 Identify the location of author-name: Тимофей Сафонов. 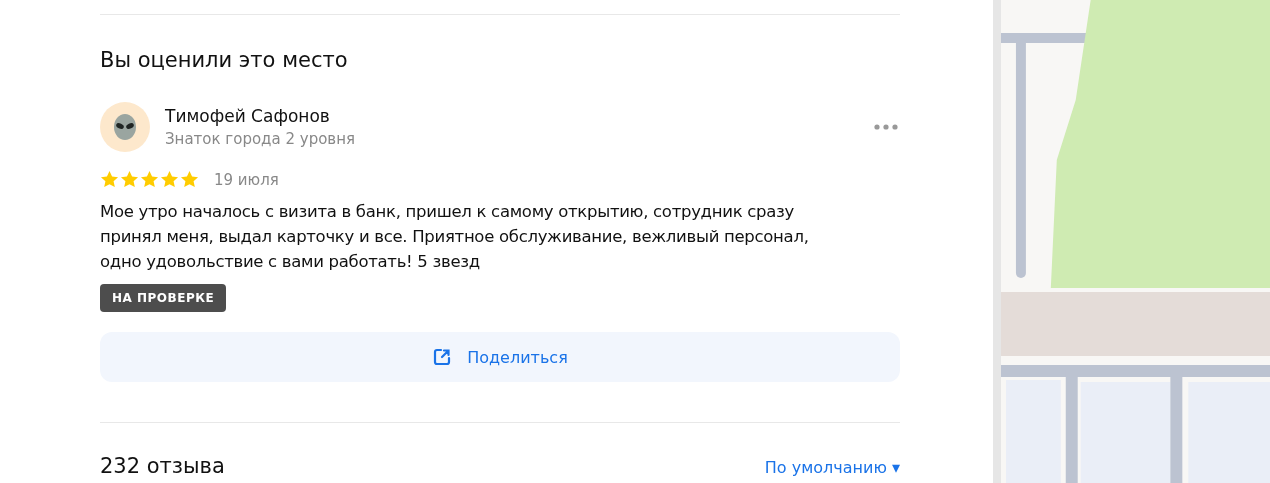
(518, 116).